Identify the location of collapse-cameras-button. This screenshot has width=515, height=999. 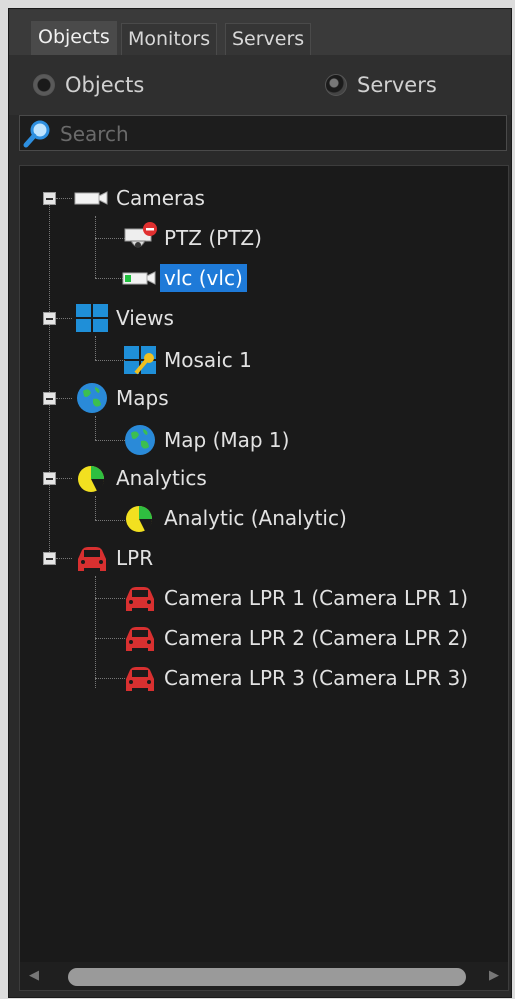
(49, 198).